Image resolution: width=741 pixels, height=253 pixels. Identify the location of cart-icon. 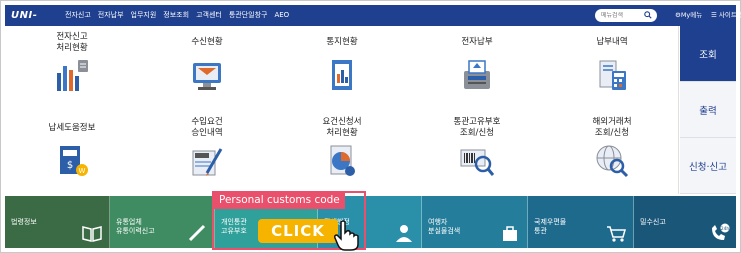
(616, 234).